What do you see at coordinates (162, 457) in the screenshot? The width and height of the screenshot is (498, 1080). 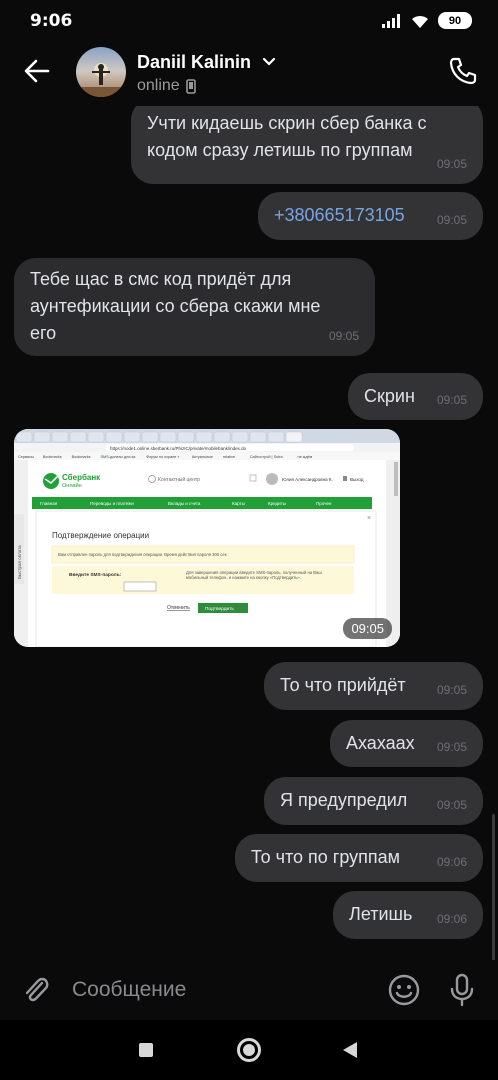 I see `bookmark-item: Форум по охране т` at bounding box center [162, 457].